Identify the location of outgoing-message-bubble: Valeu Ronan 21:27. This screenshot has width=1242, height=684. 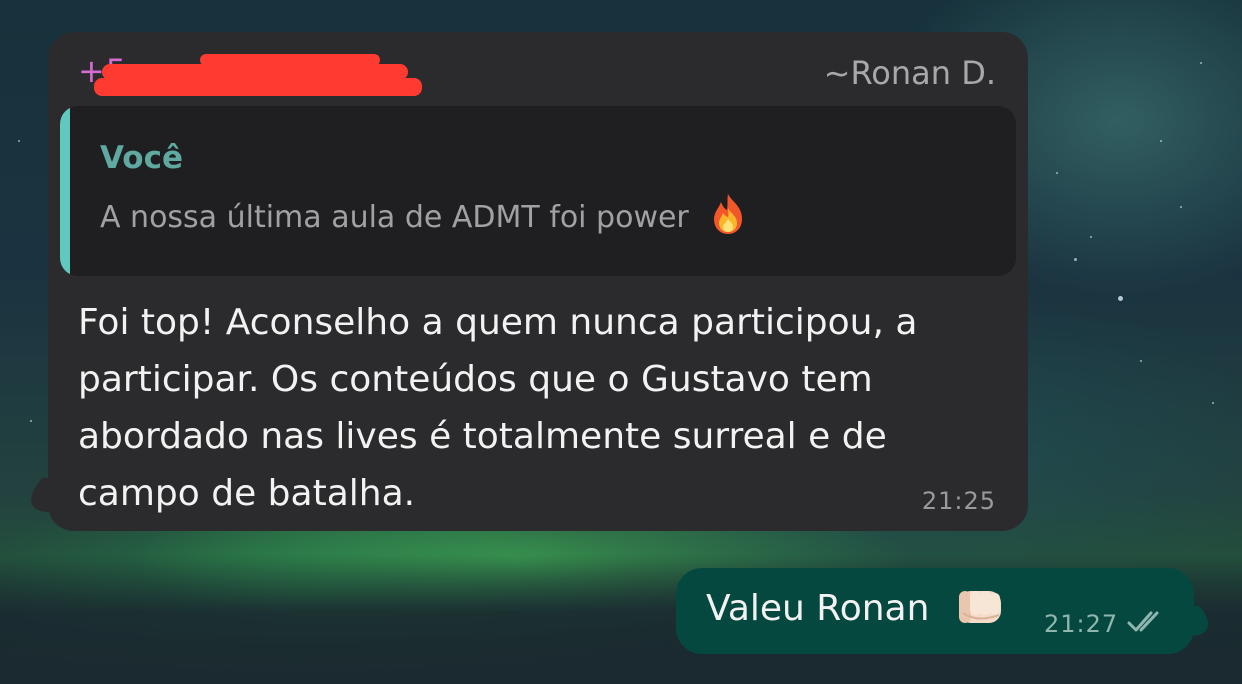
(935, 611).